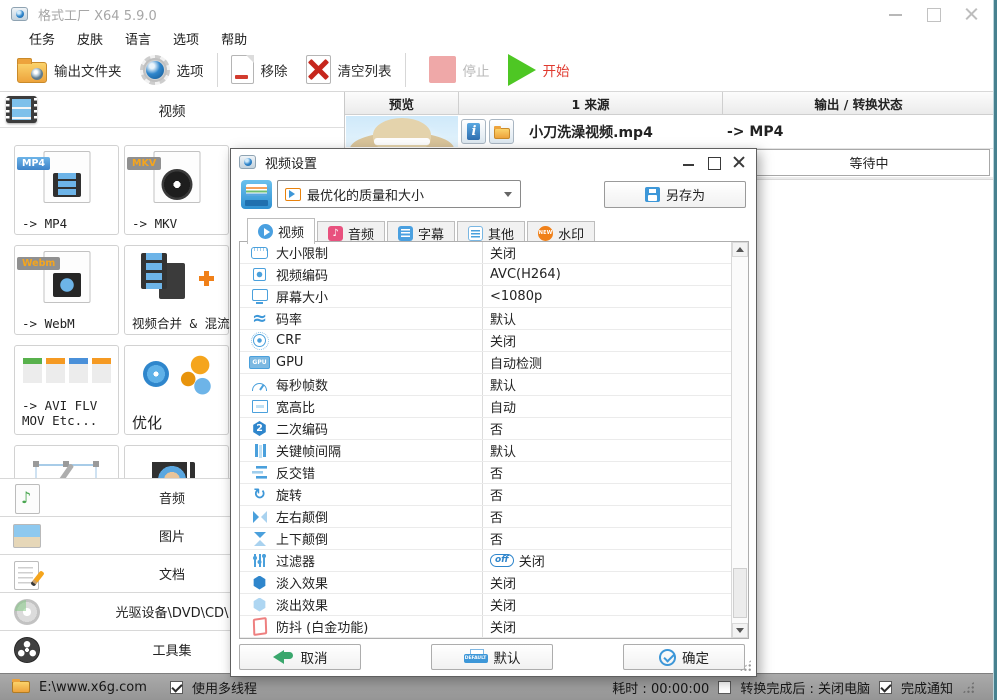  Describe the element at coordinates (291, 233) in the screenshot. I see `tab-label: 视频` at that location.